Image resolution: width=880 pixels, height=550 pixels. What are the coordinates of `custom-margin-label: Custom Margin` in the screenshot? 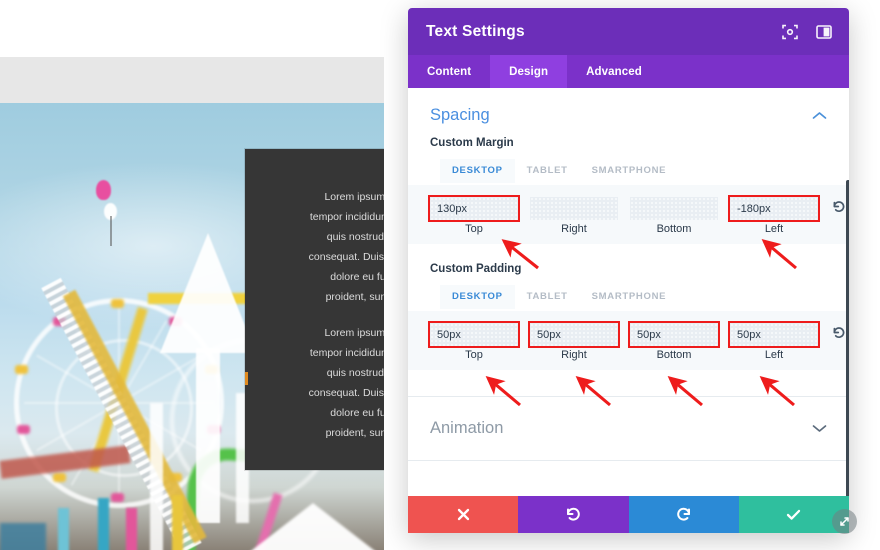 It's located at (472, 143).